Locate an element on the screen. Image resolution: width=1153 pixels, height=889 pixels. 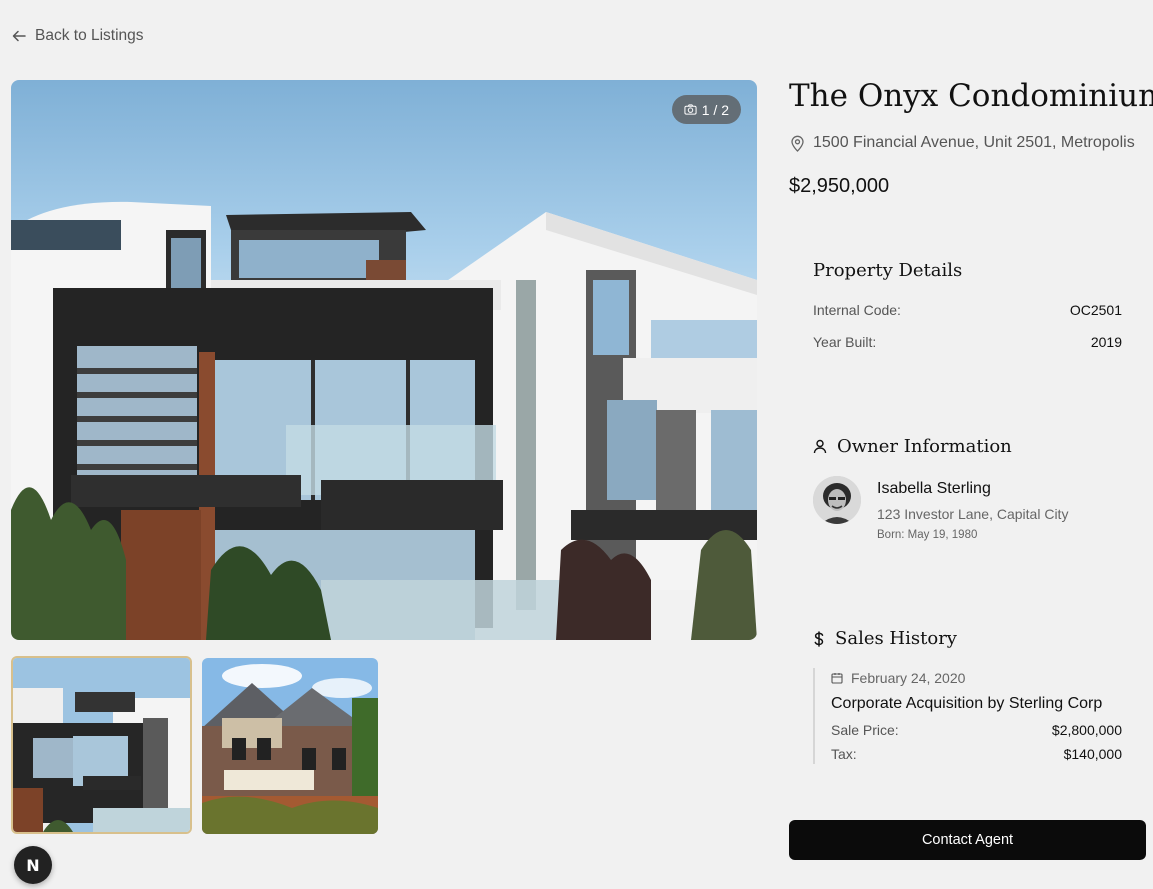
detail-label: Year Built: is located at coordinates (845, 342).